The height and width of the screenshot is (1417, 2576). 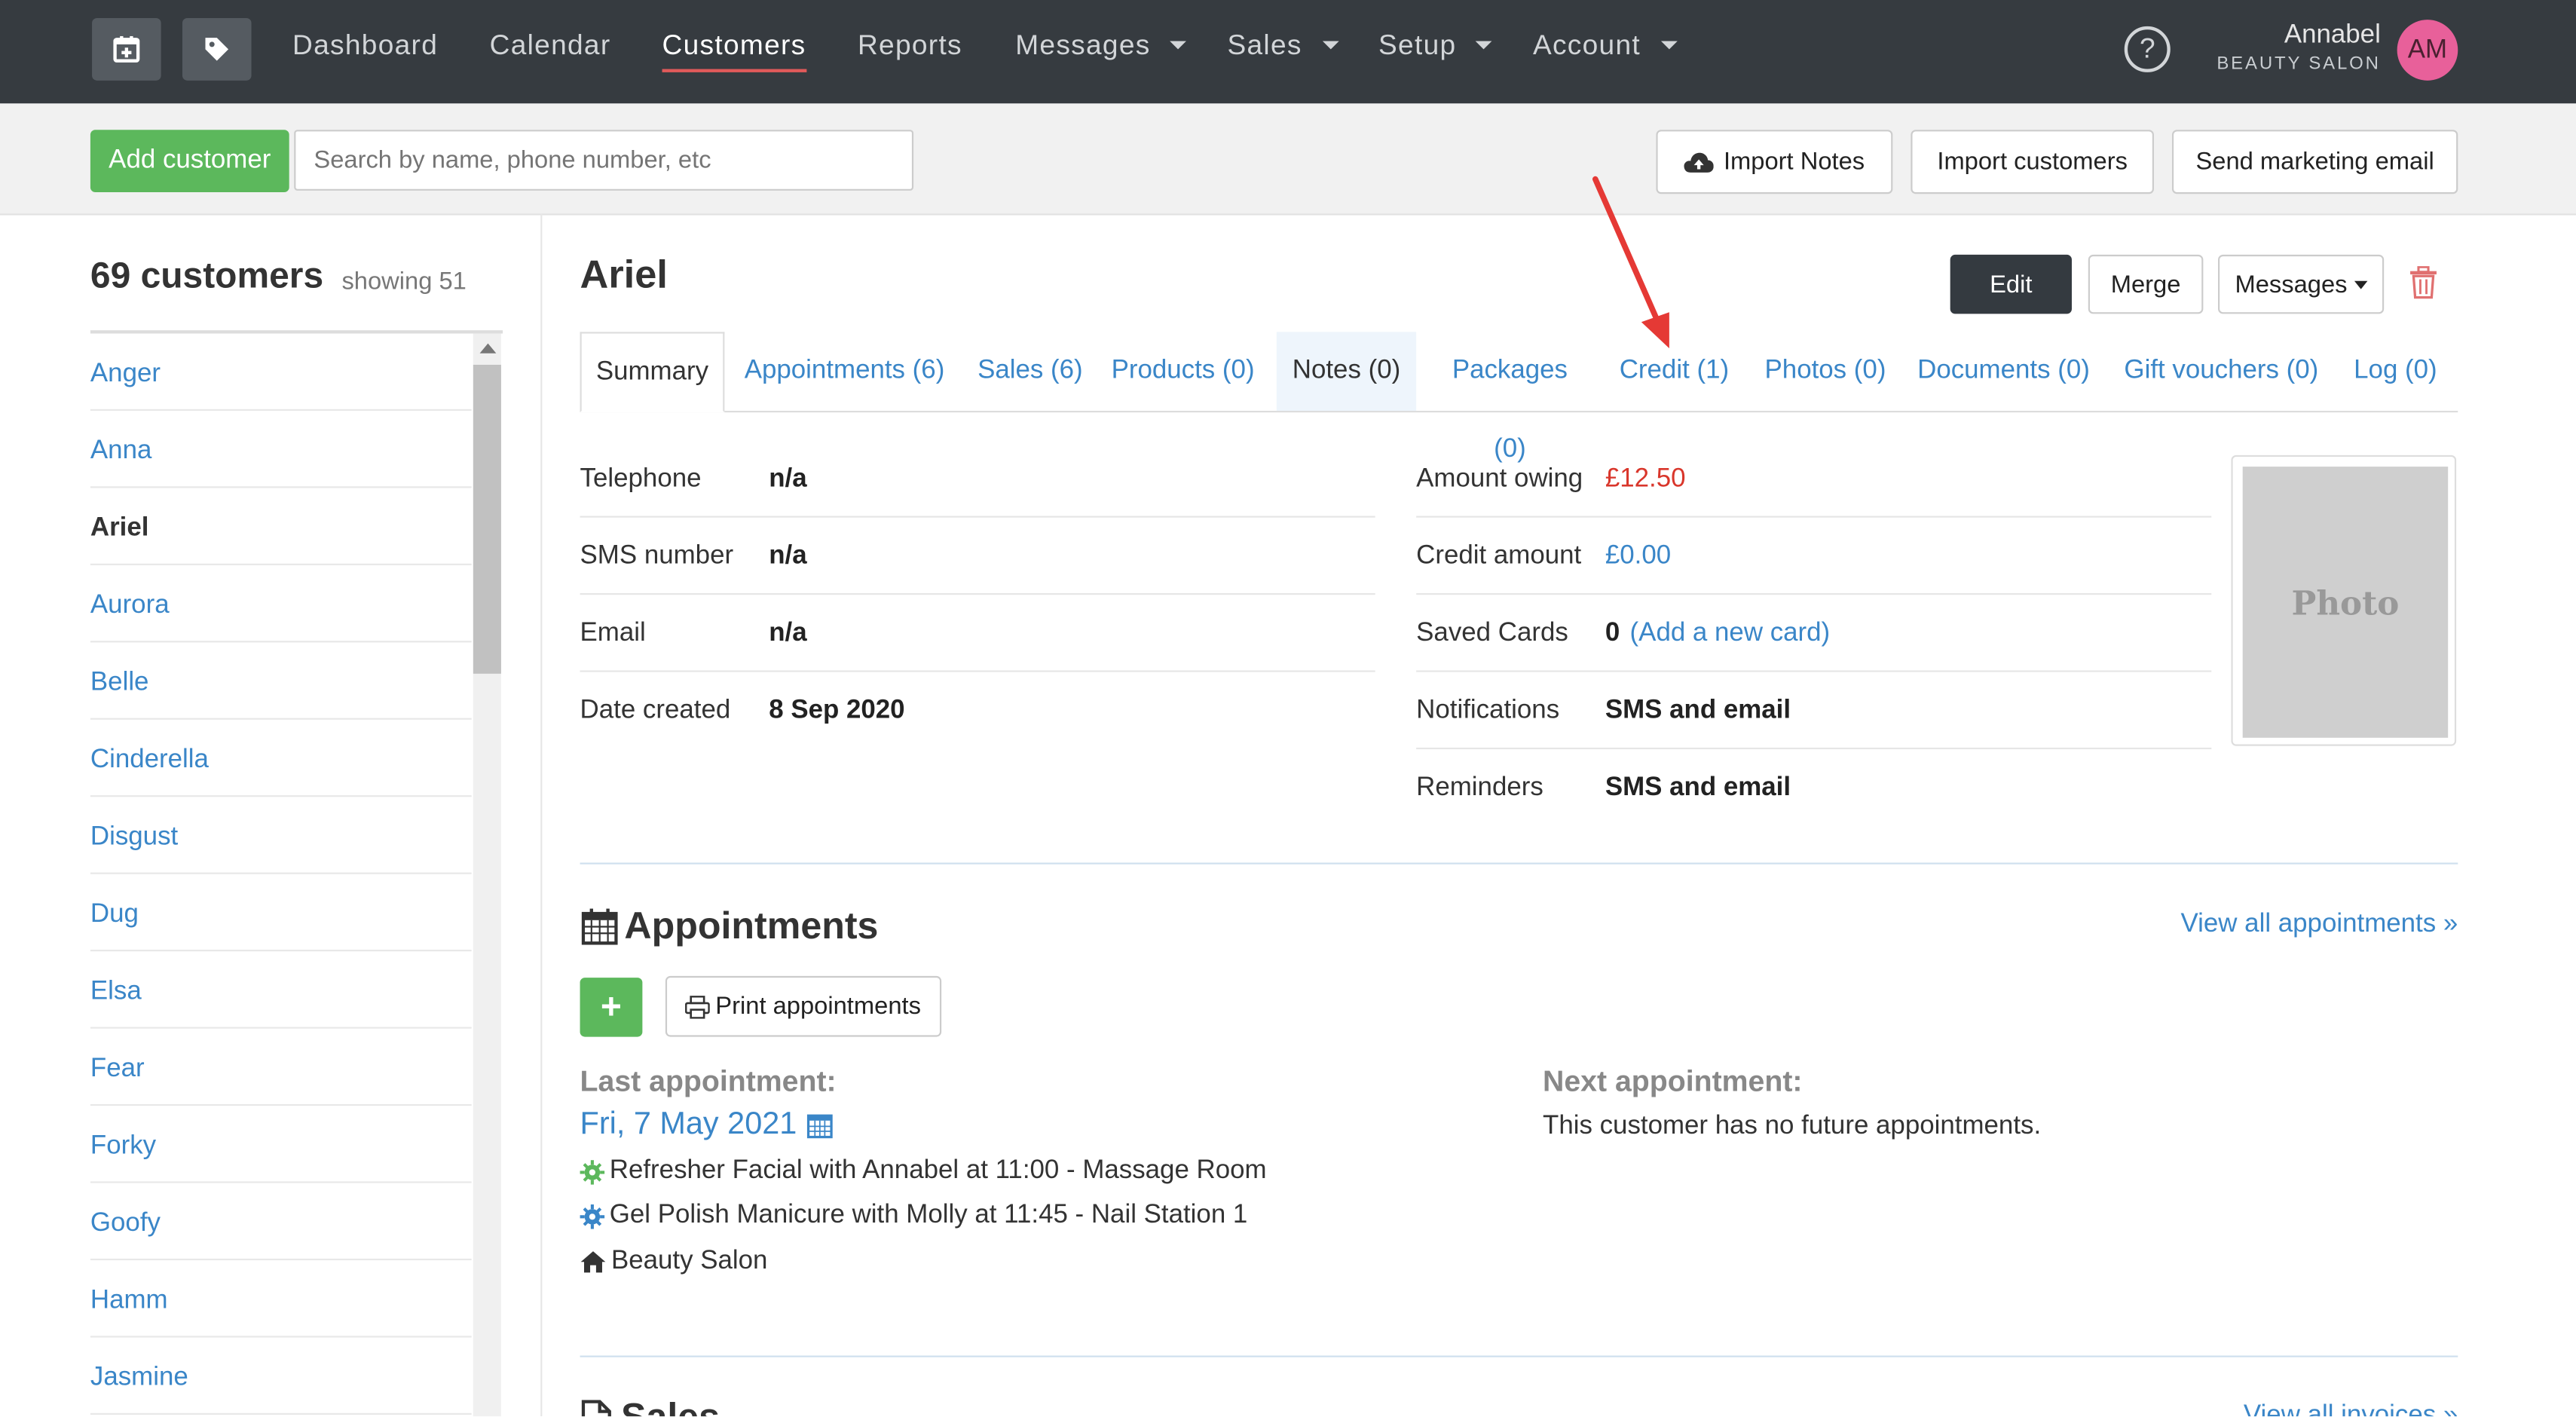 I want to click on import-customers-button: Import customers, so click(x=2032, y=162).